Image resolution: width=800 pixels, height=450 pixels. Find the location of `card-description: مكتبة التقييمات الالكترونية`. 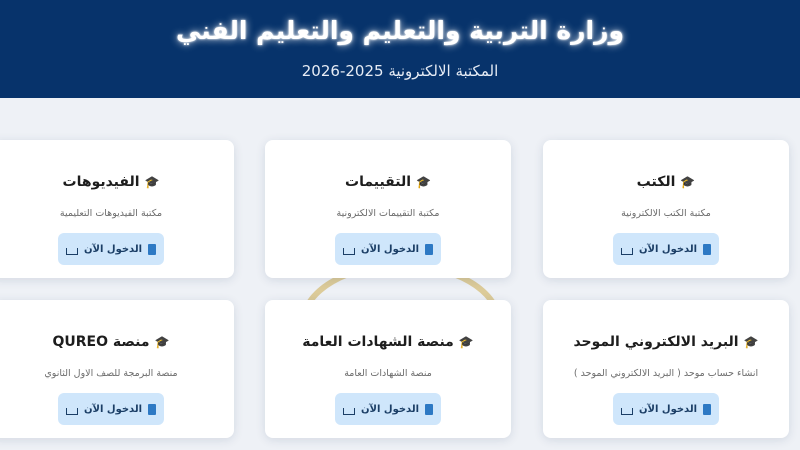

card-description: مكتبة التقييمات الالكترونية is located at coordinates (388, 213).